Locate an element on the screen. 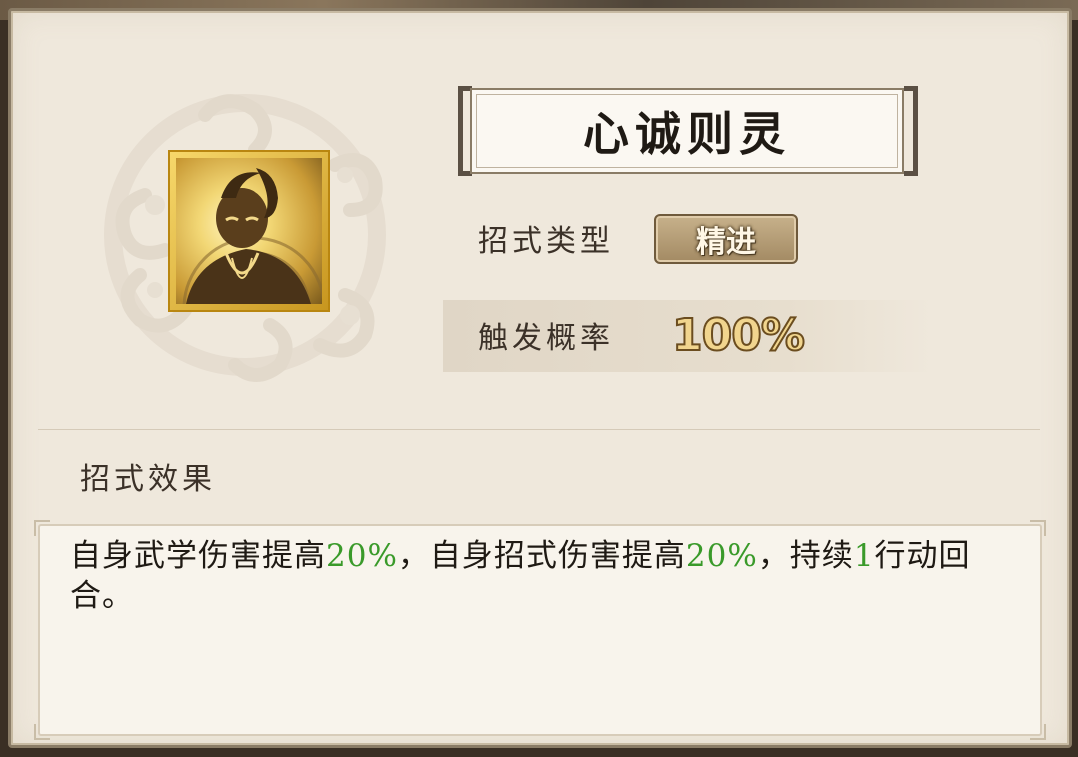 This screenshot has width=1078, height=757. skill-title-plate: 心诚则灵 is located at coordinates (687, 131).